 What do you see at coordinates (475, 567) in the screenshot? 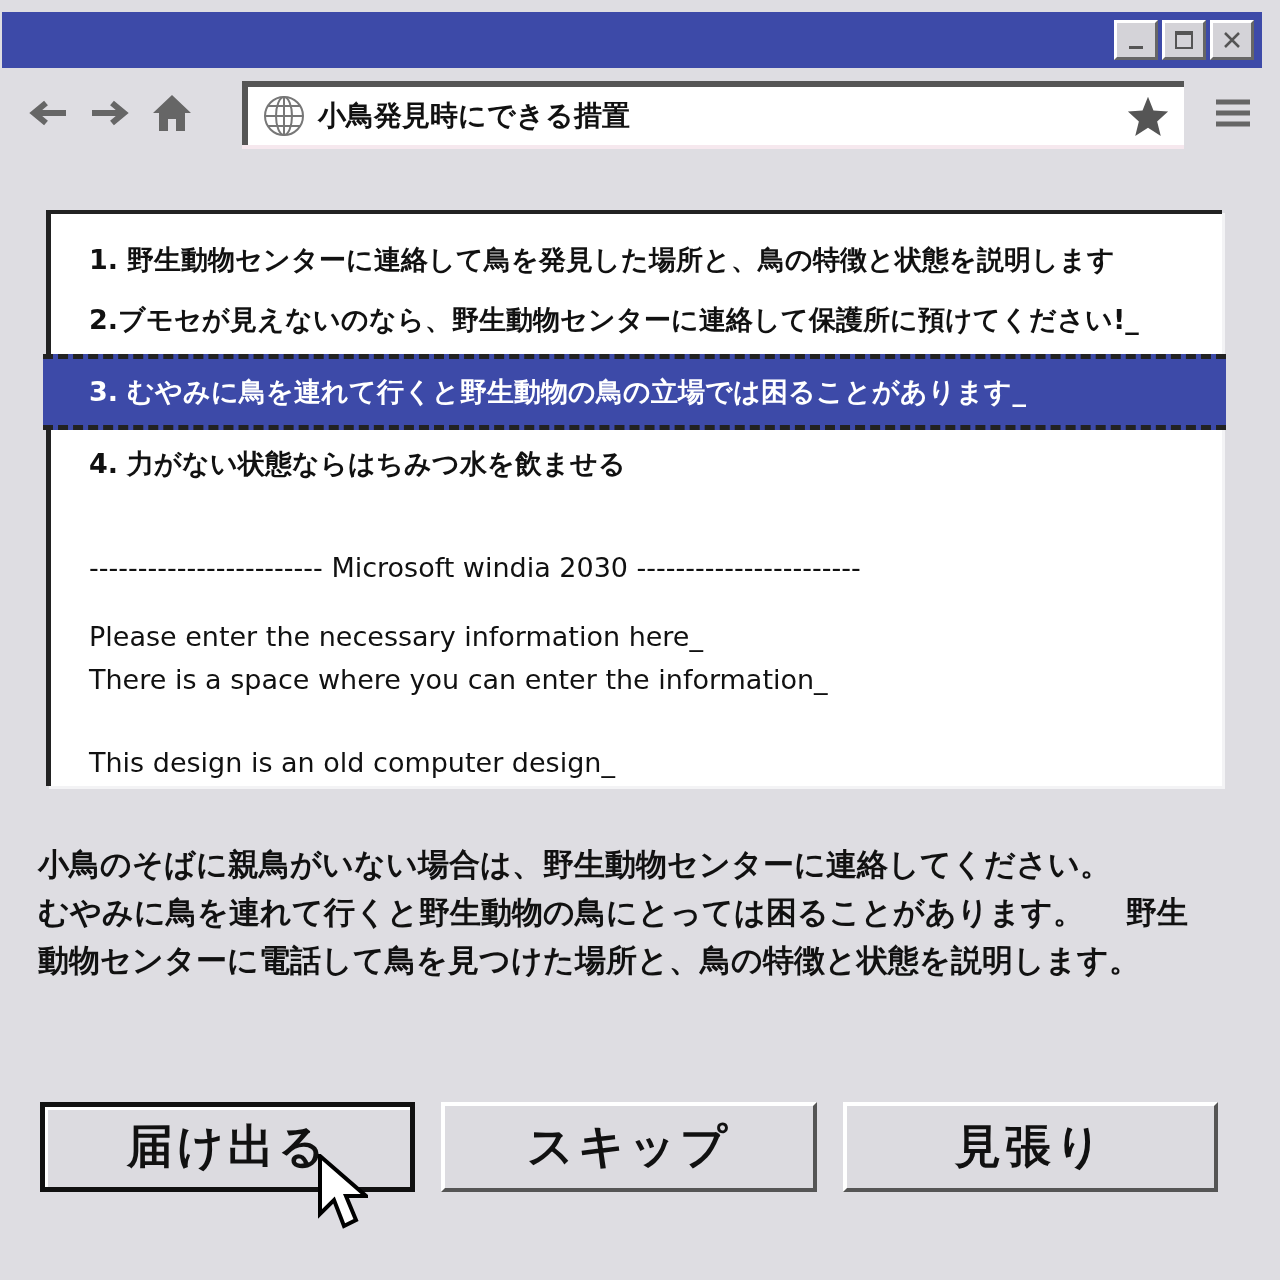
I see `divider-text: ------------------------ Microsoft windia 2030 -----------------------` at bounding box center [475, 567].